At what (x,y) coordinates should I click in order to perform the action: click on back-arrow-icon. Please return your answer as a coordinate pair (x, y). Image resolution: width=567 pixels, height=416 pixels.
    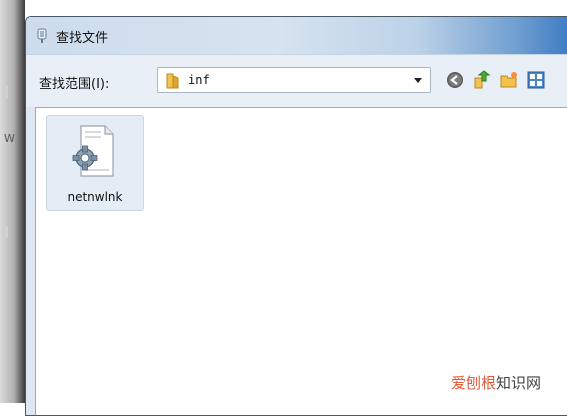
    Looking at the image, I should click on (455, 80).